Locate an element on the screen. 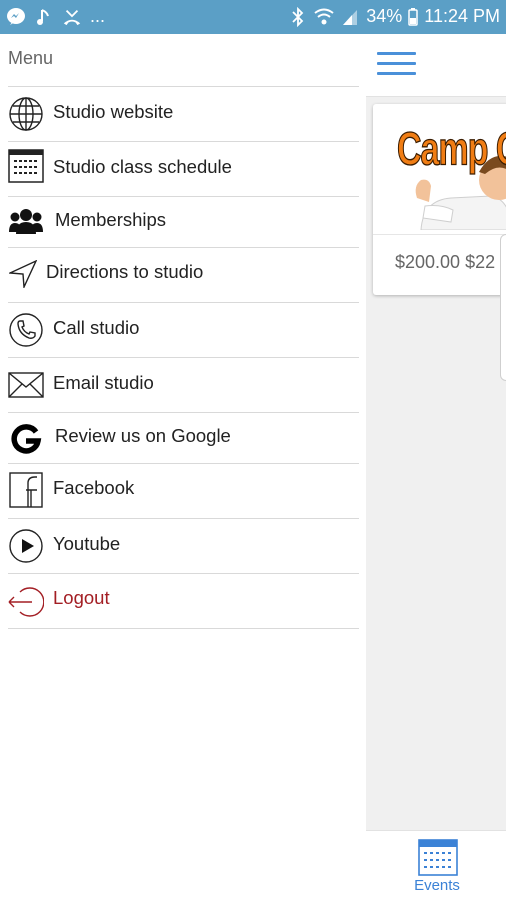 This screenshot has height=900, width=506. menu-item-logout: Logout is located at coordinates (183, 601).